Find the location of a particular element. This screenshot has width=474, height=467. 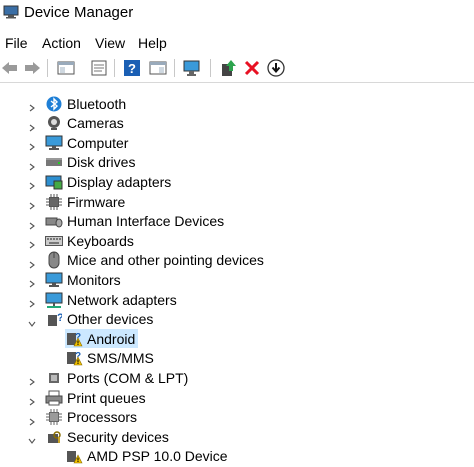

forward-arrow-icon is located at coordinates (32, 68).